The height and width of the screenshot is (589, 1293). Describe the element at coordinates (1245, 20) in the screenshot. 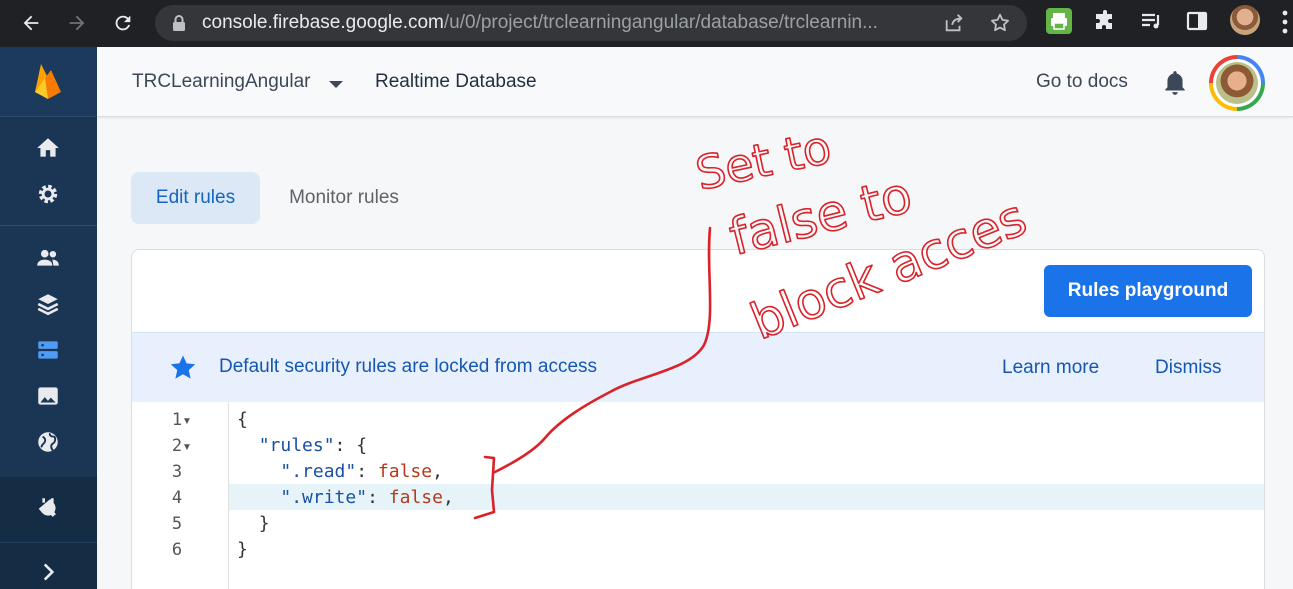

I see `profile-avatar` at that location.